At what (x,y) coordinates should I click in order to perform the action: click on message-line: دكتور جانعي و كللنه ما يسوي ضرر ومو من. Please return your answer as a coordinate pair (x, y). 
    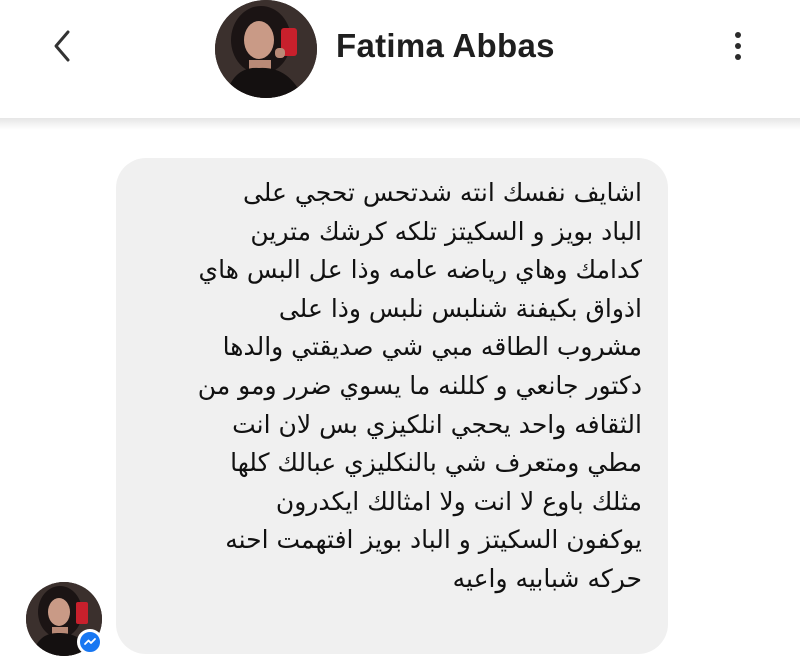
    Looking at the image, I should click on (419, 385).